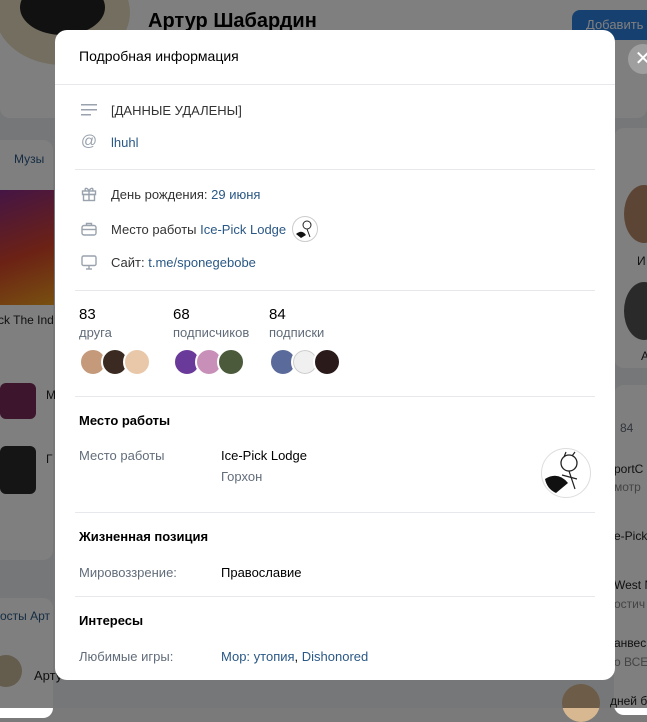 Image resolution: width=647 pixels, height=722 pixels. Describe the element at coordinates (89, 194) in the screenshot. I see `gift-icon` at that location.